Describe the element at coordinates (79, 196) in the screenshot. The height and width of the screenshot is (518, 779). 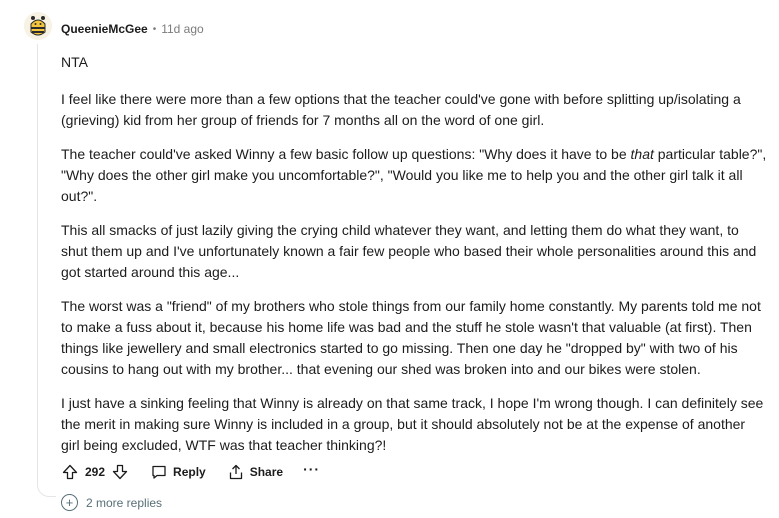
I see `paragraph-line: out?".` at that location.